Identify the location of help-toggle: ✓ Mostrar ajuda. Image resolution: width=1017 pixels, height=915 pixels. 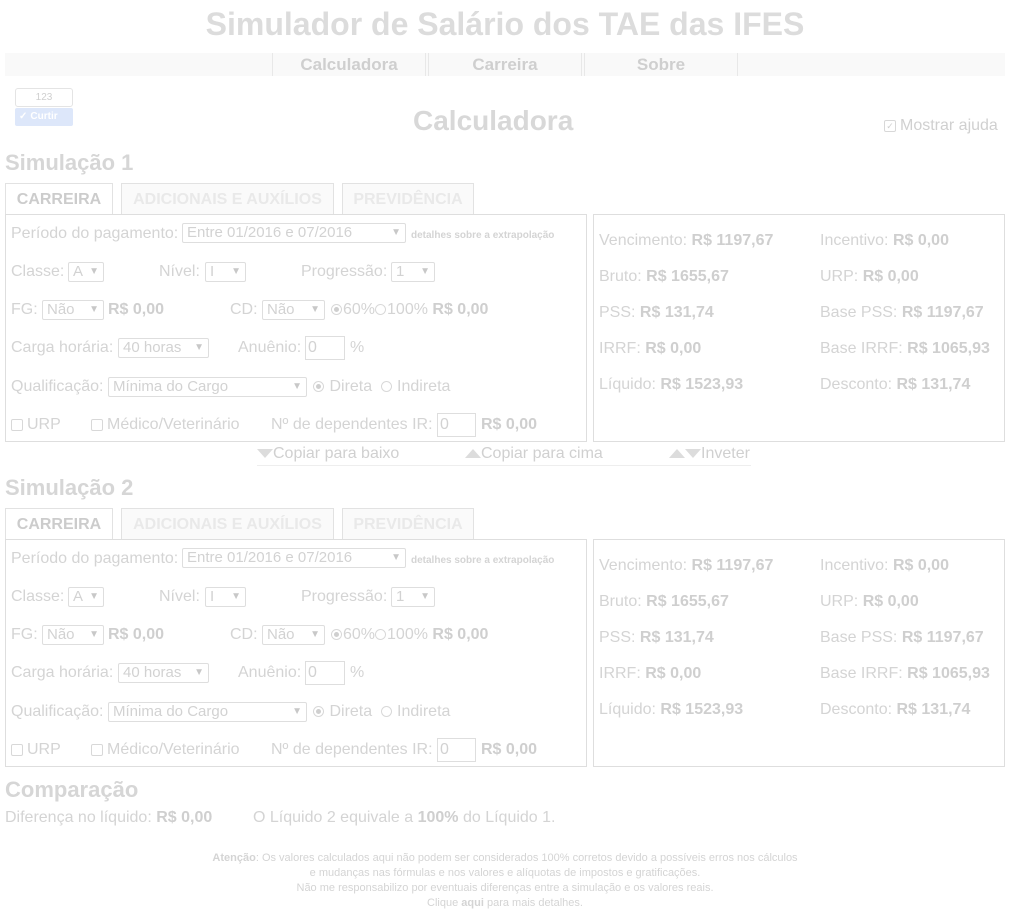
(941, 126).